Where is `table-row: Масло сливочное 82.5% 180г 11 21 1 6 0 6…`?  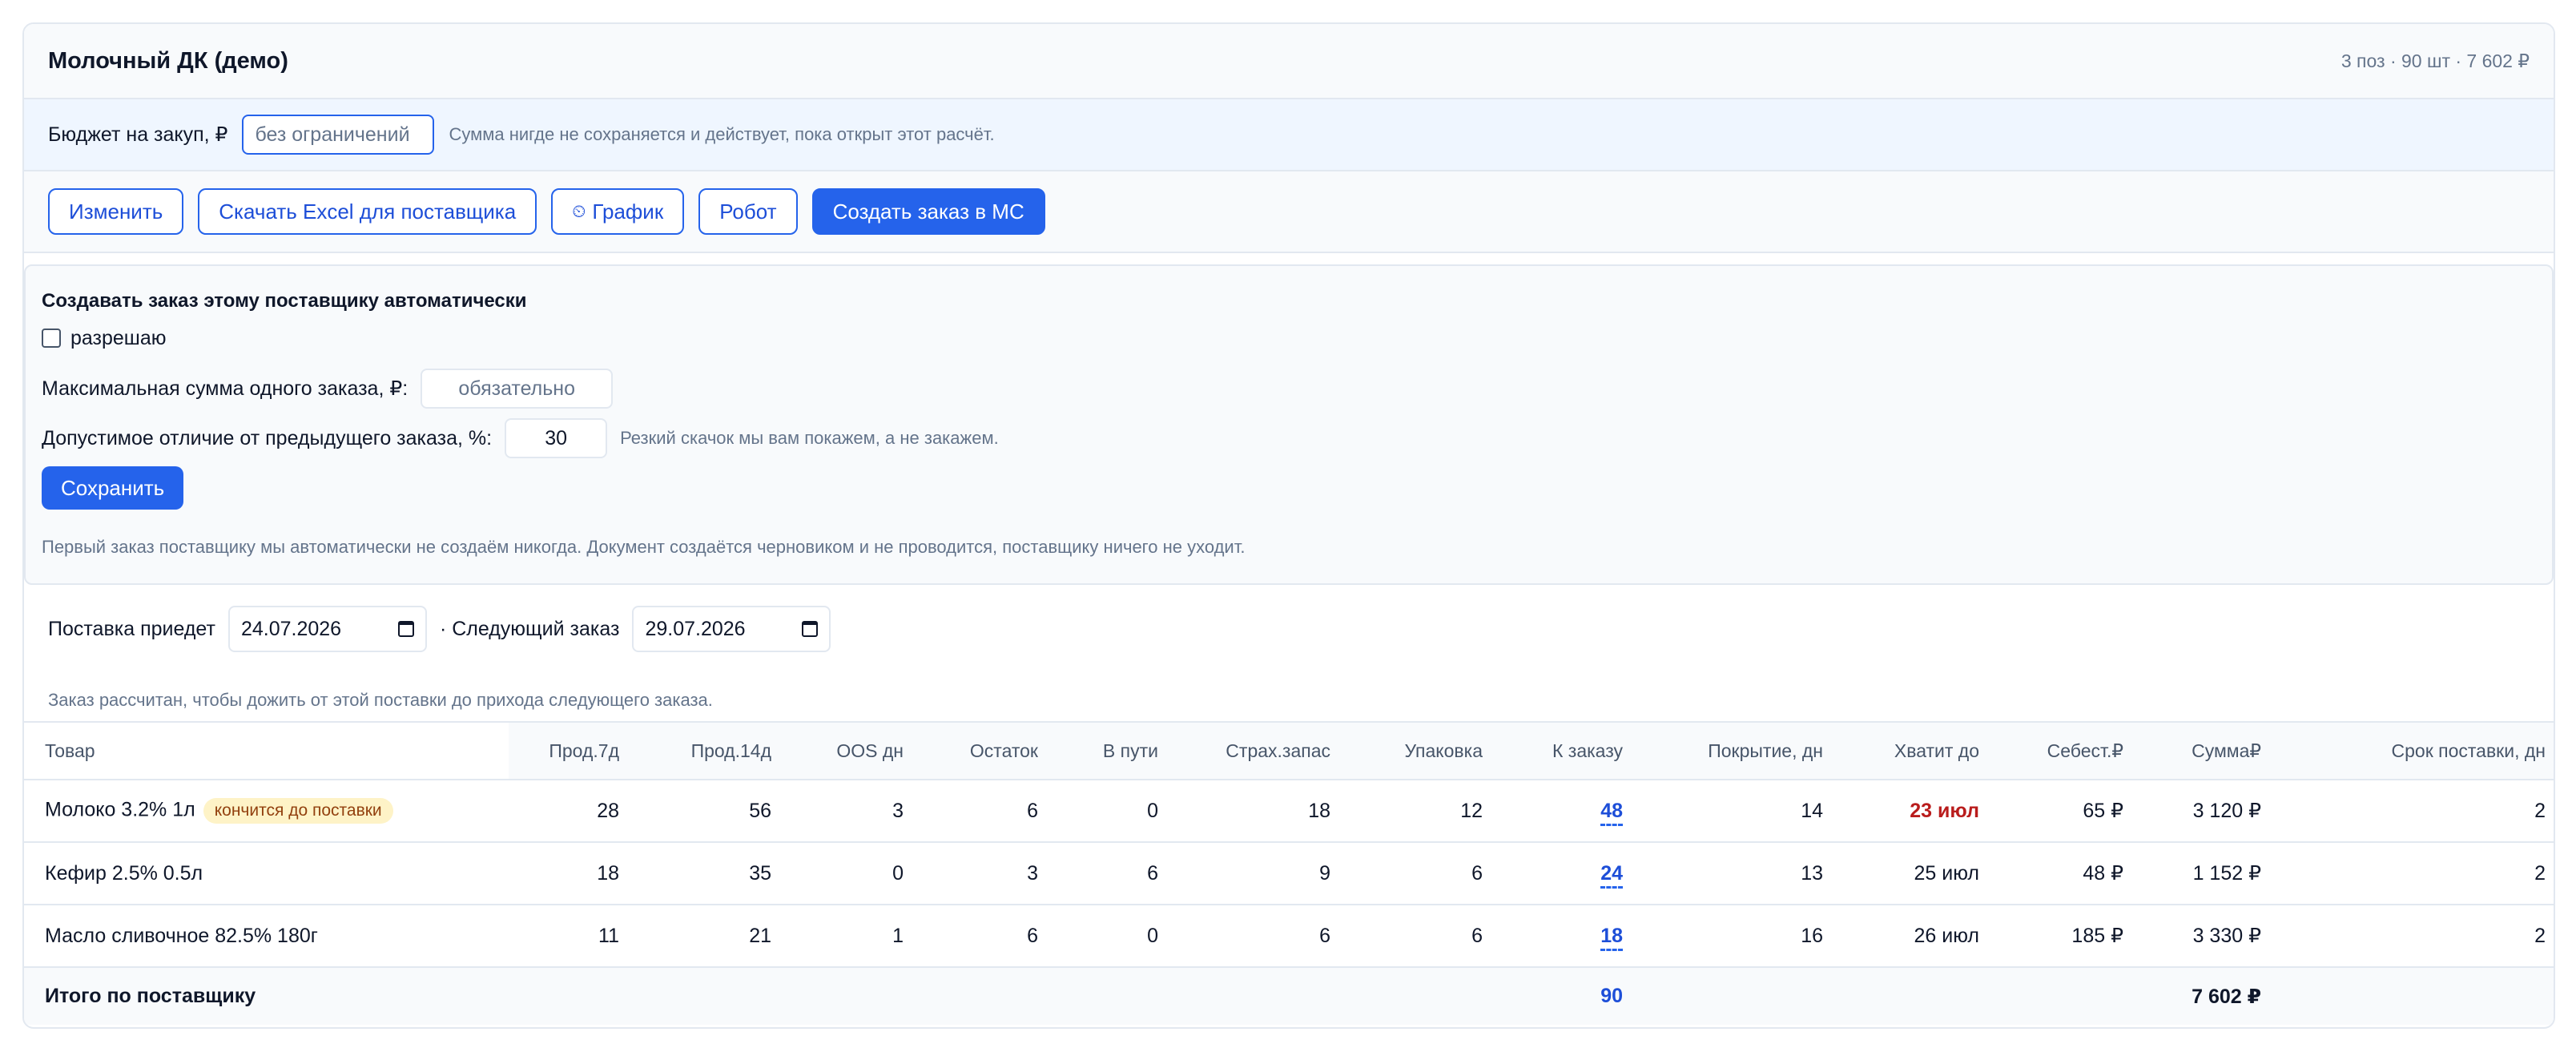 table-row: Масло сливочное 82.5% 180г 11 21 1 6 0 6… is located at coordinates (1289, 936).